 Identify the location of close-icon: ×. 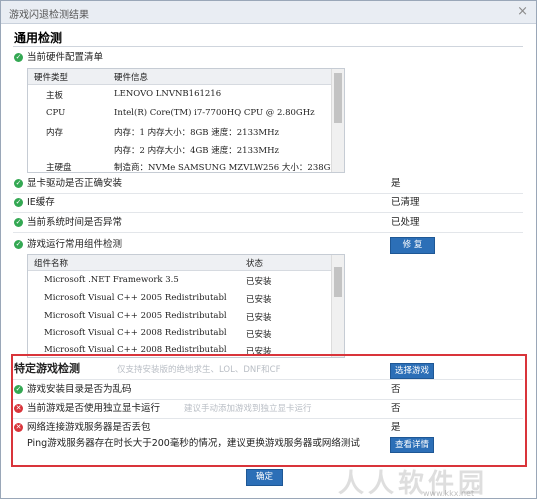
(522, 11).